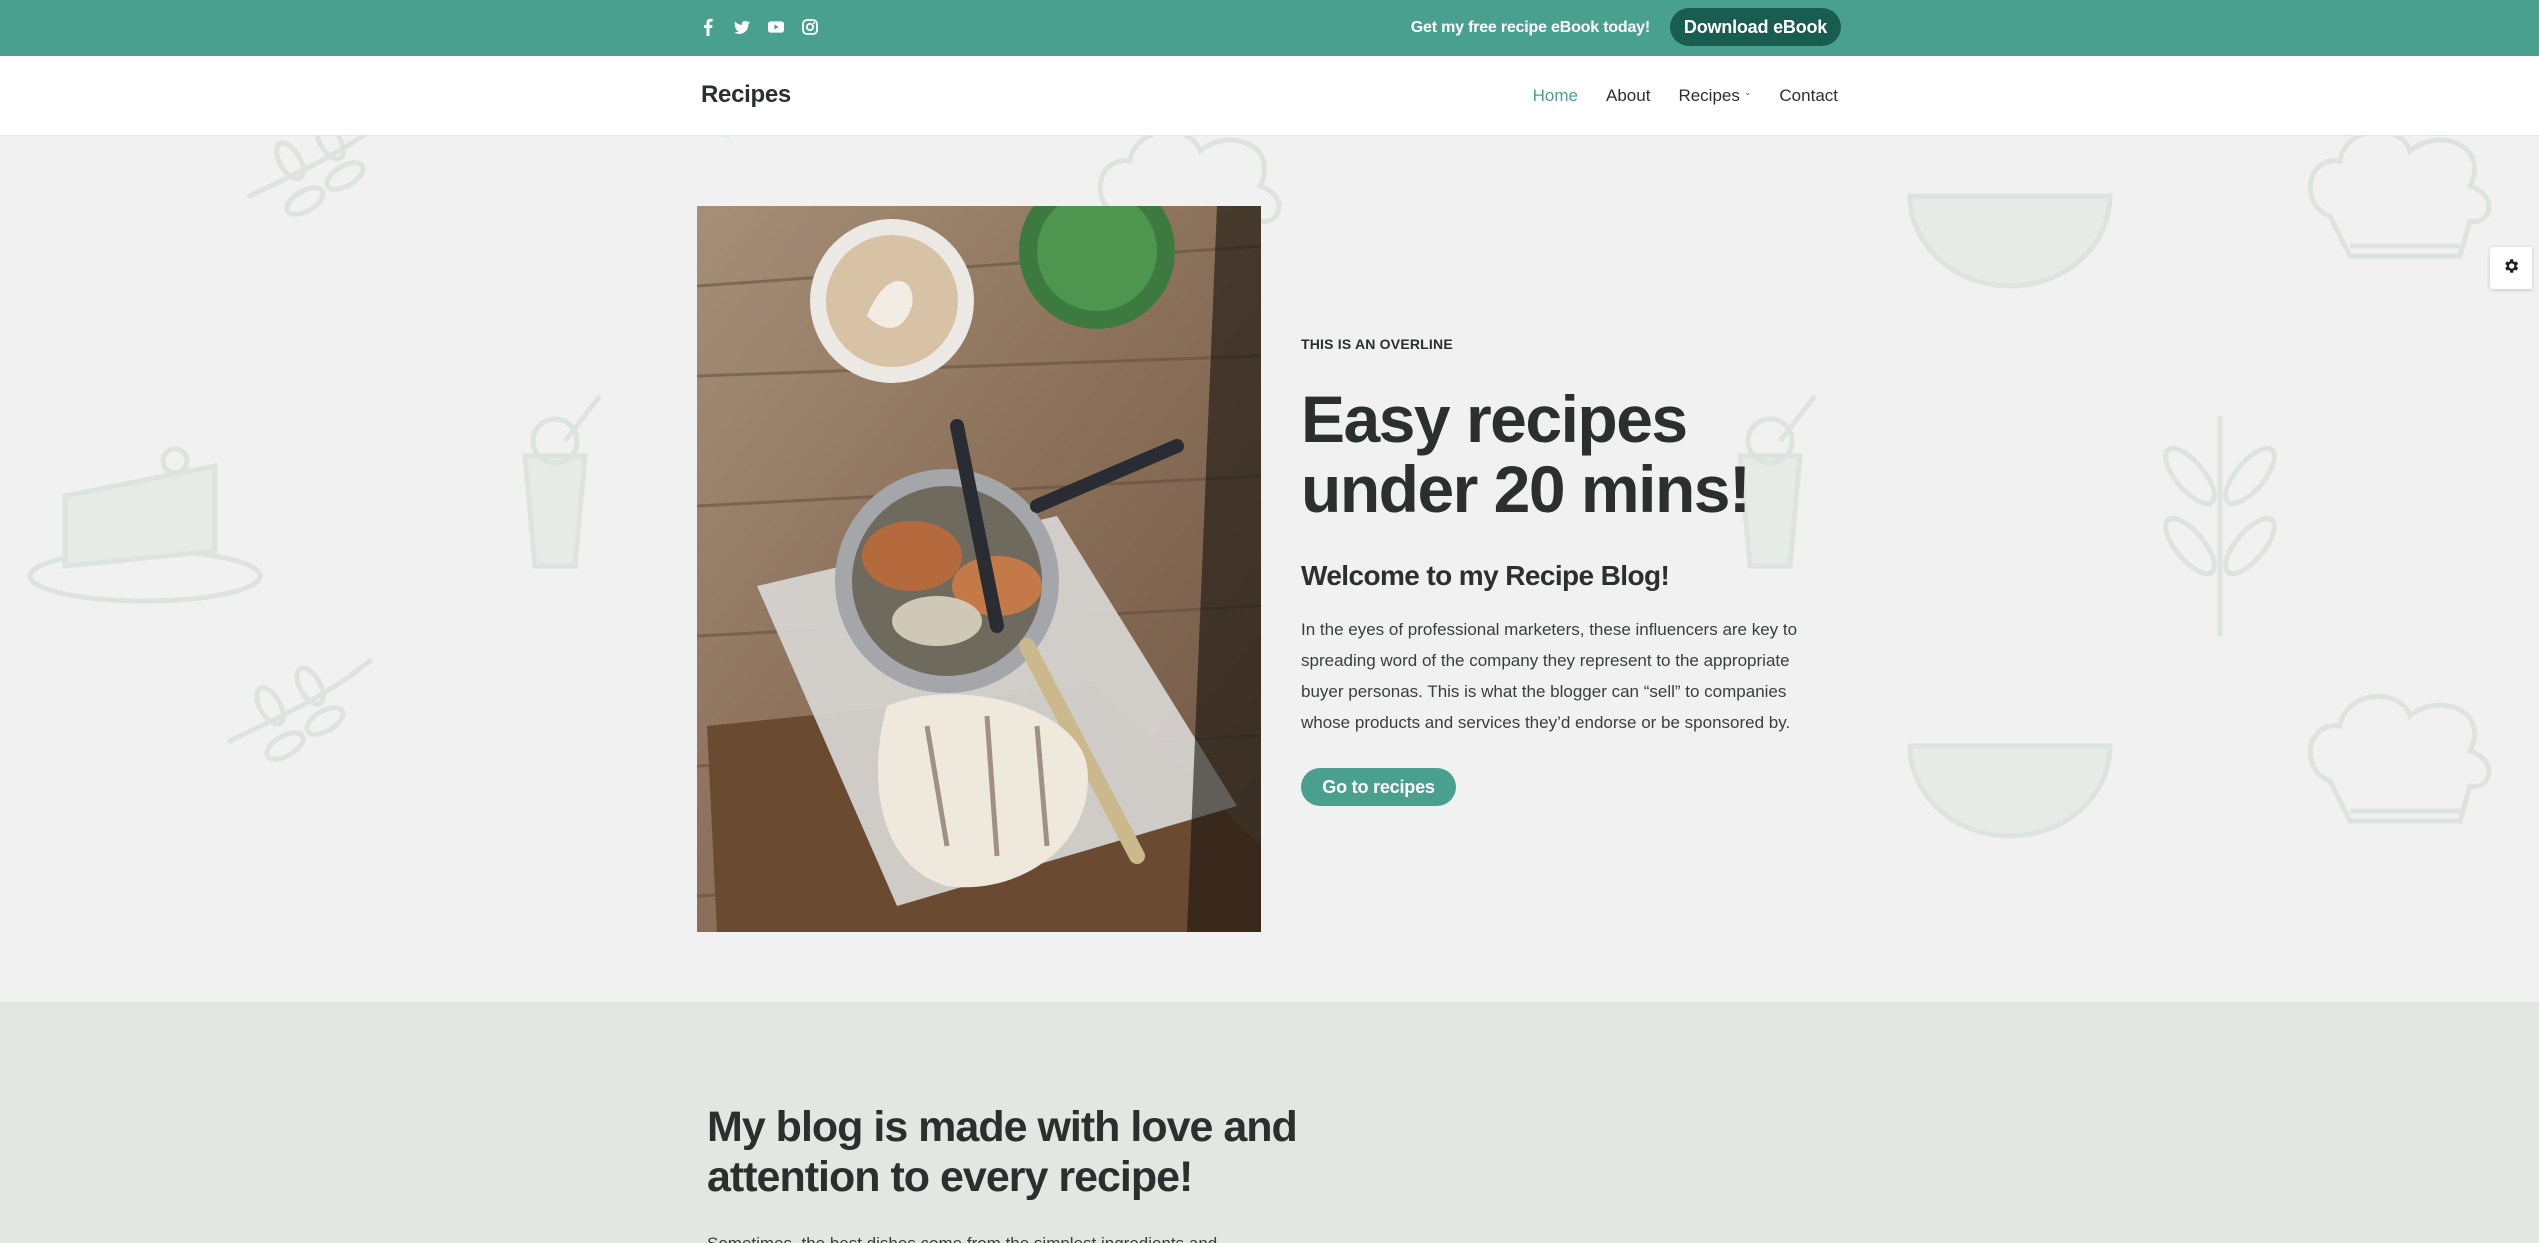 The image size is (2539, 1243). I want to click on hero-subtitle: Welcome to my Recipe Blog!, so click(1485, 575).